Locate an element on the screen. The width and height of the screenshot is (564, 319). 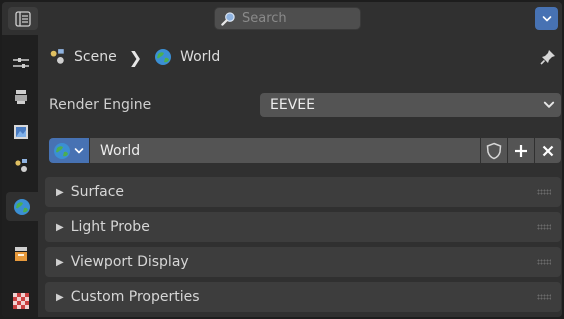
tab-world is located at coordinates (22, 206).